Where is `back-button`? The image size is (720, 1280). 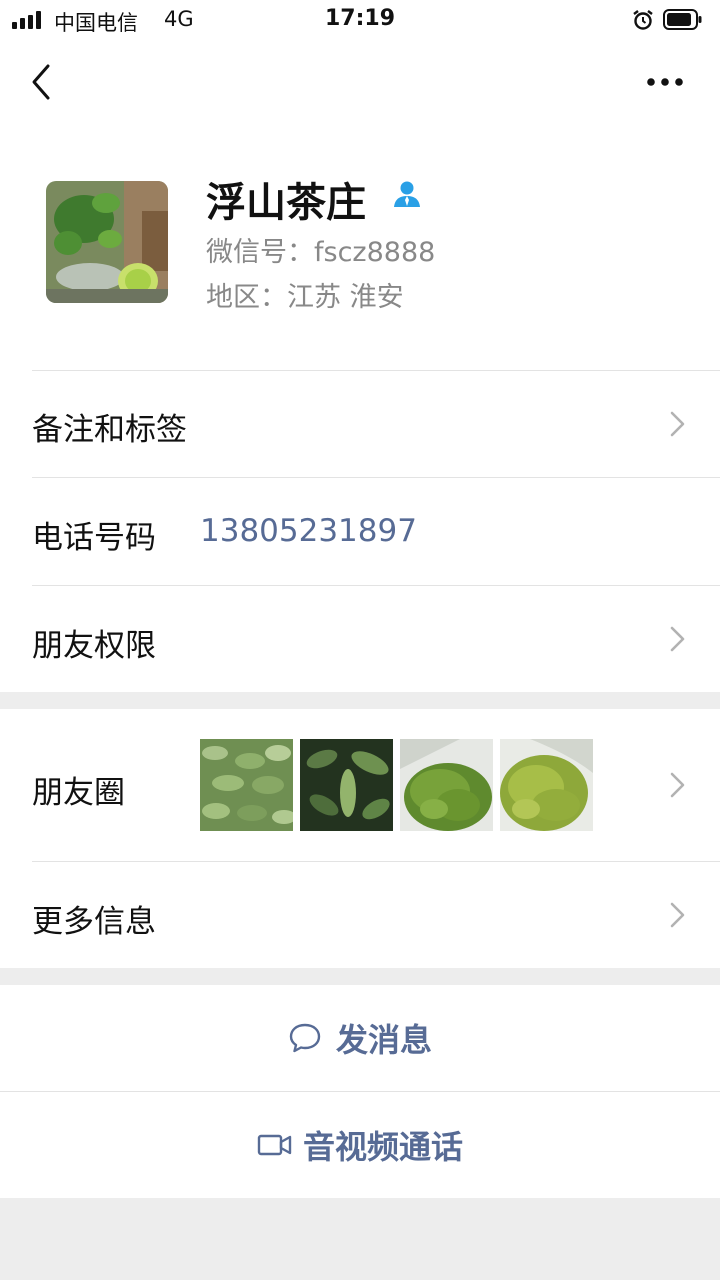
back-button is located at coordinates (44, 82).